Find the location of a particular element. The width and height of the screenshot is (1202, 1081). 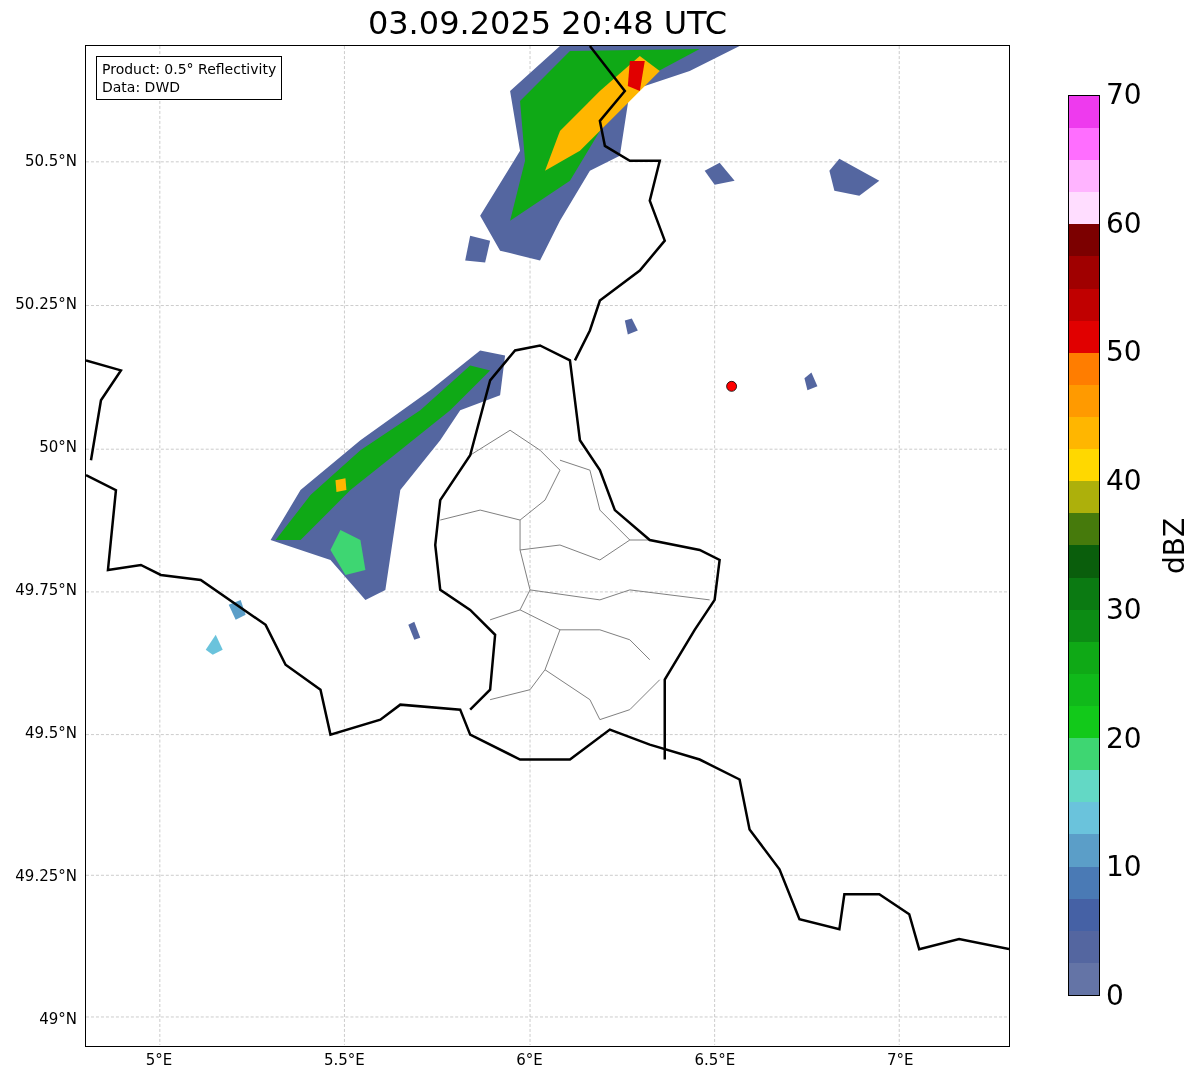

colorbar-tick-label: 0 is located at coordinates (1115, 996).